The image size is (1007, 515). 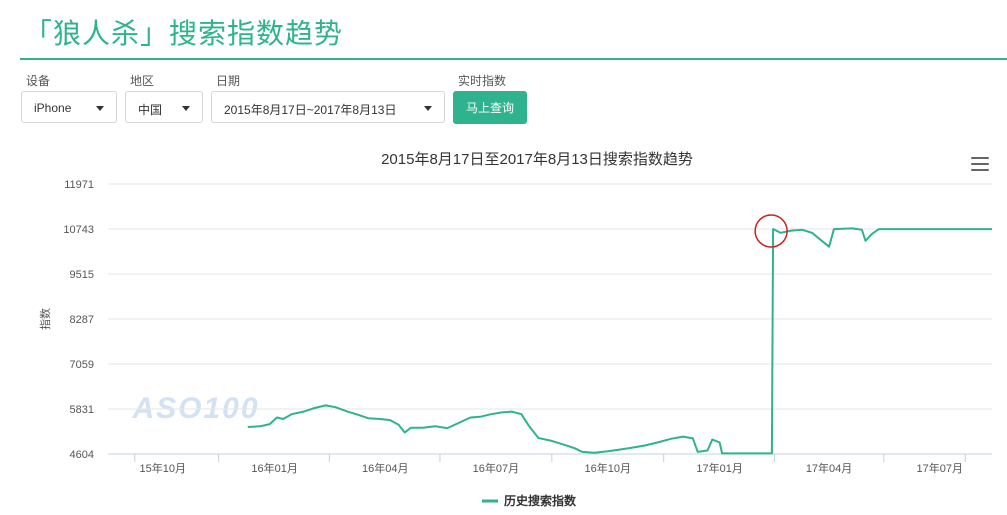 I want to click on highlight-circle, so click(x=771, y=231).